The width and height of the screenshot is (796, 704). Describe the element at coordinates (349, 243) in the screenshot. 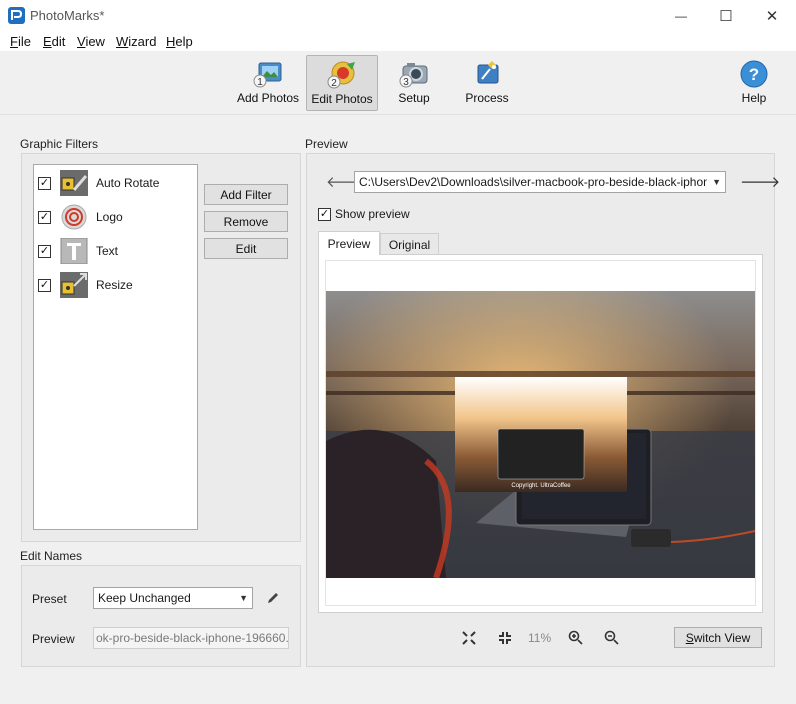

I see `tab-preview: Preview` at that location.